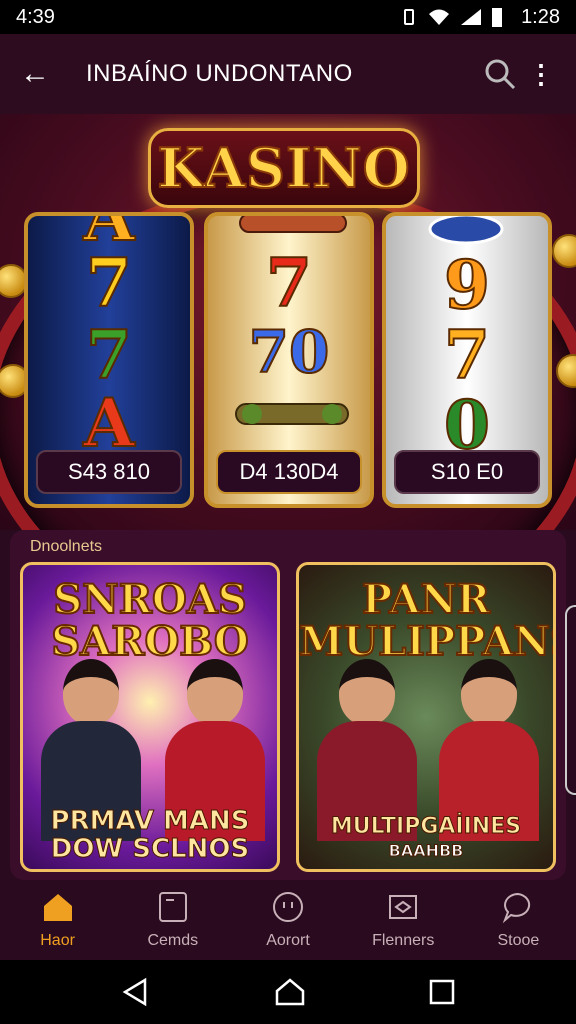 This screenshot has height=1024, width=576. What do you see at coordinates (57, 940) in the screenshot?
I see `nav-label: Haor` at bounding box center [57, 940].